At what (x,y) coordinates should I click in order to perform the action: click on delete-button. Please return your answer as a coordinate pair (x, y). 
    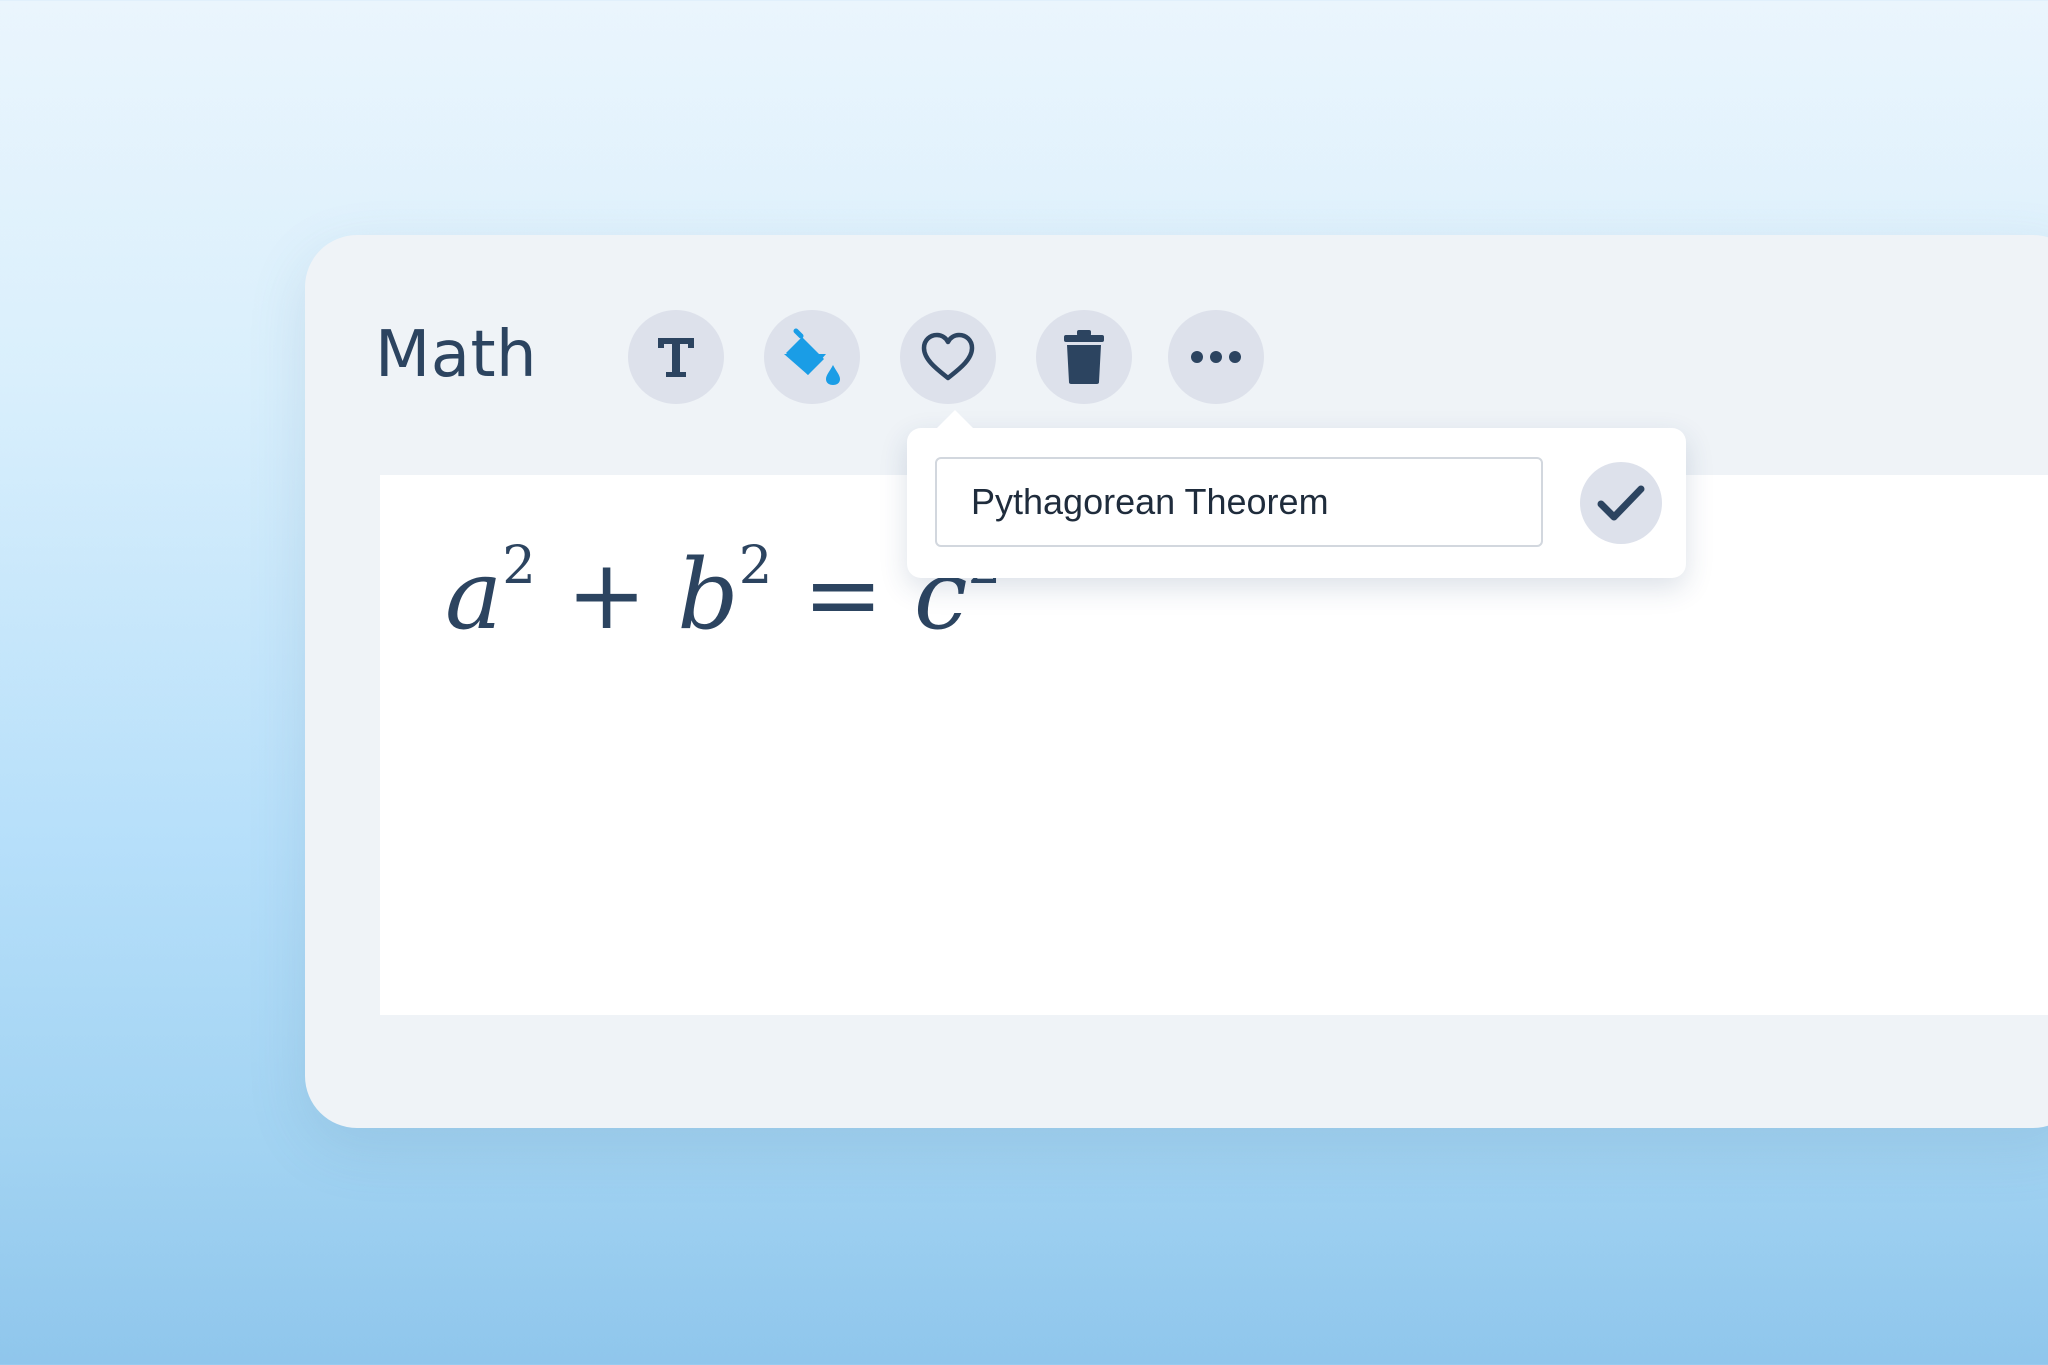
    Looking at the image, I should click on (1084, 357).